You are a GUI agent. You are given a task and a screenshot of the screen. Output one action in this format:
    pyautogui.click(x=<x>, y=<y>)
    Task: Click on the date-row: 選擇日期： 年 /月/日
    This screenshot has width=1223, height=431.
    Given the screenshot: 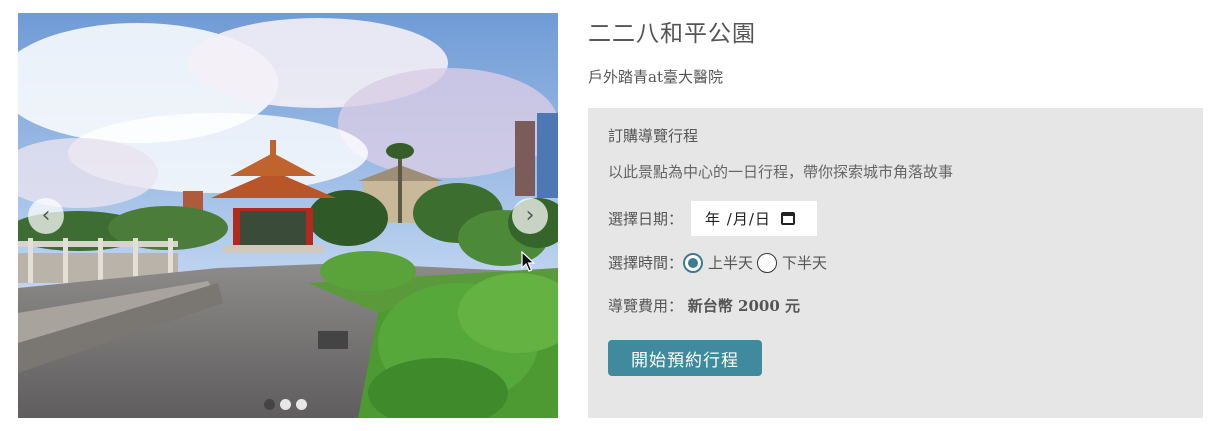 What is the action you would take?
    pyautogui.click(x=713, y=218)
    